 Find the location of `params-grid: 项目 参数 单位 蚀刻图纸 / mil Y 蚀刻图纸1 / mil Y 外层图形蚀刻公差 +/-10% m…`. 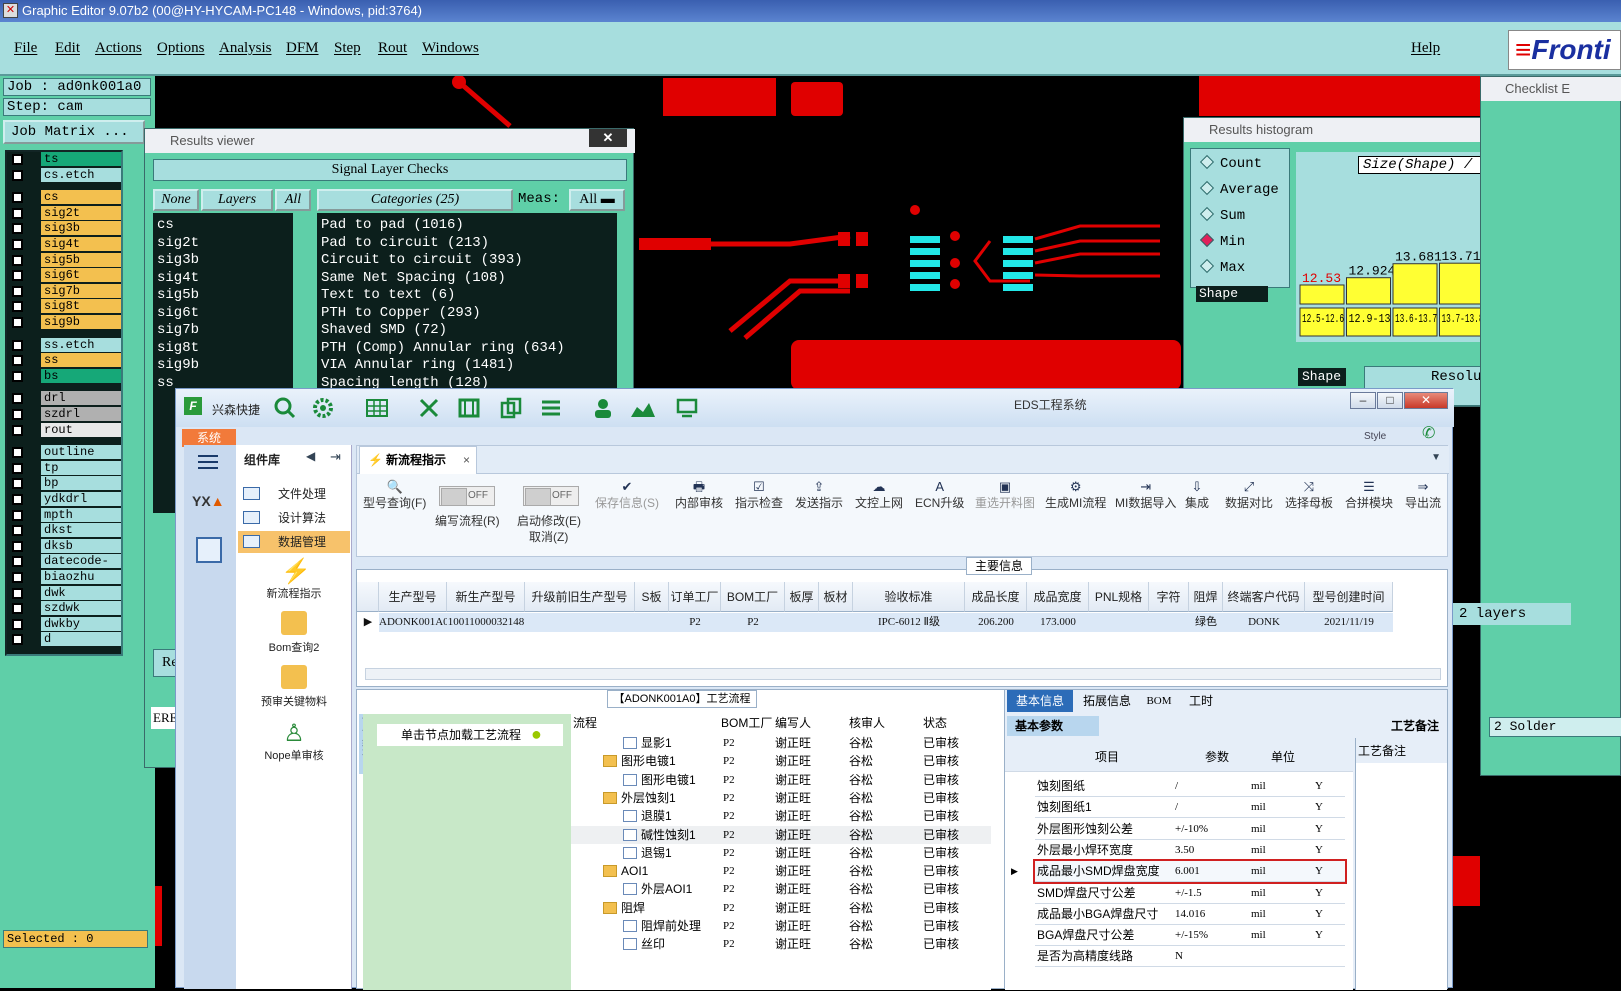

params-grid: 项目 参数 单位 蚀刻图纸 / mil Y 蚀刻图纸1 / mil Y 外层图形蚀刻公差 +/-10% m… is located at coordinates (1179, 866).